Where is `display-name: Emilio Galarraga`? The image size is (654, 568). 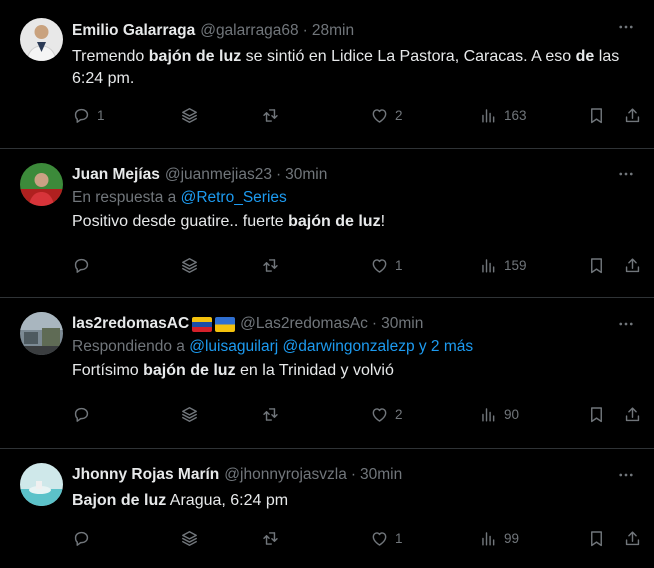
display-name: Emilio Galarraga is located at coordinates (133, 31).